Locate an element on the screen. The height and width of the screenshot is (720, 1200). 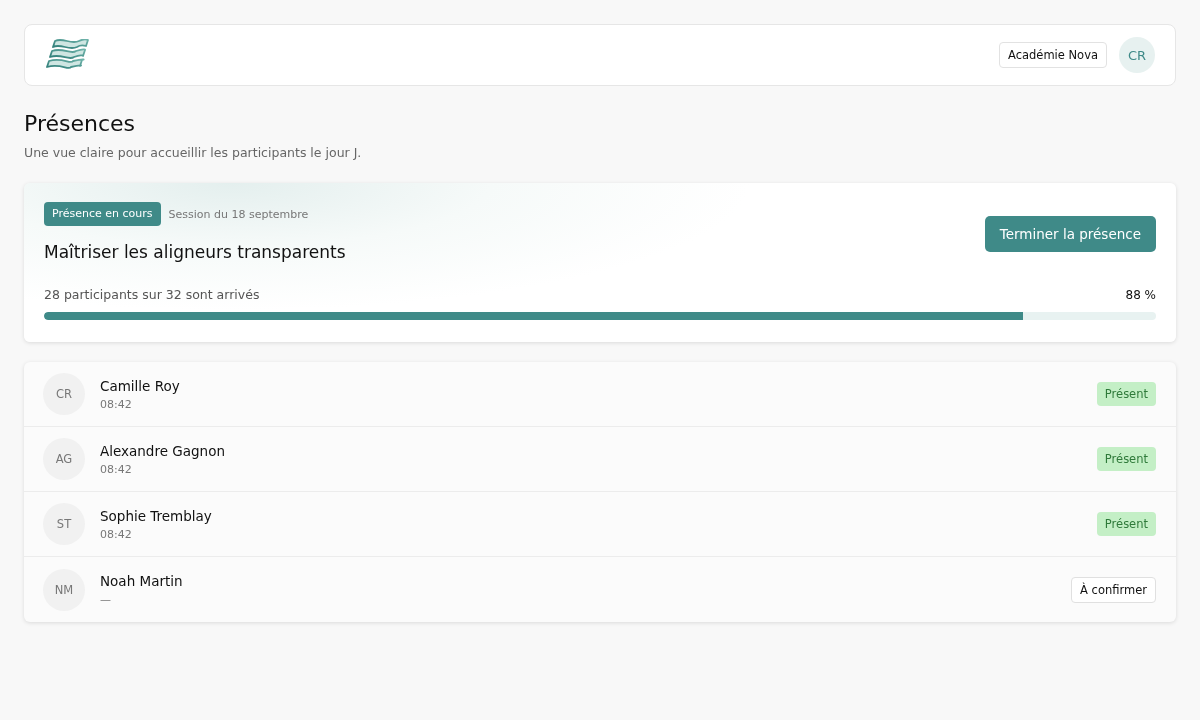
participant-avatar: ST is located at coordinates (64, 524).